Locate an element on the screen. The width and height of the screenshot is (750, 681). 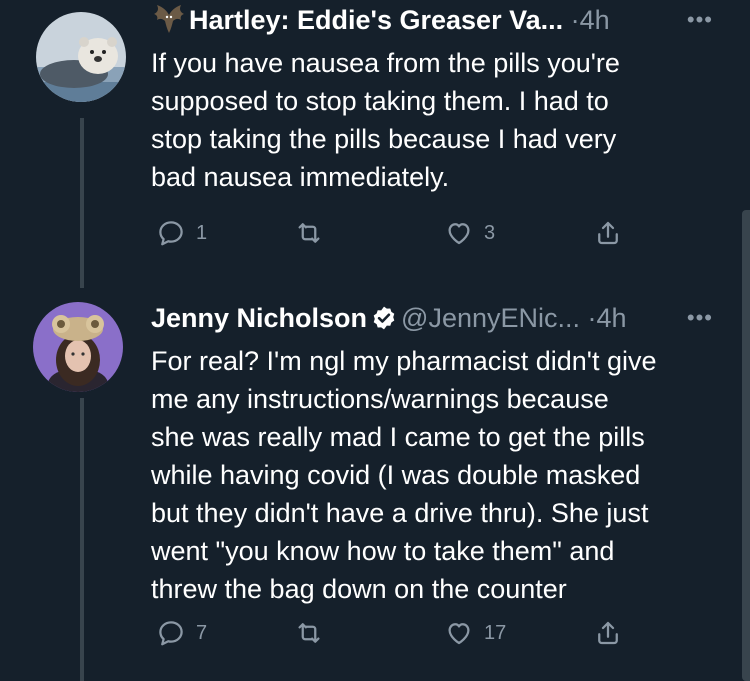
scrollbar is located at coordinates (746, 445).